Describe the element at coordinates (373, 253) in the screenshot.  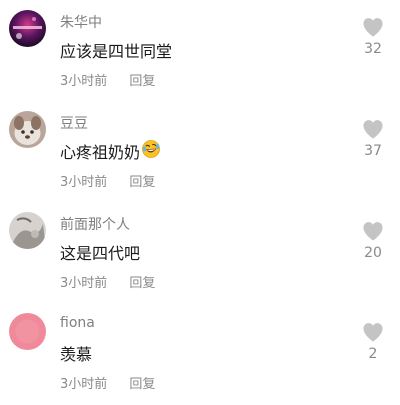
I see `like-count: 20` at that location.